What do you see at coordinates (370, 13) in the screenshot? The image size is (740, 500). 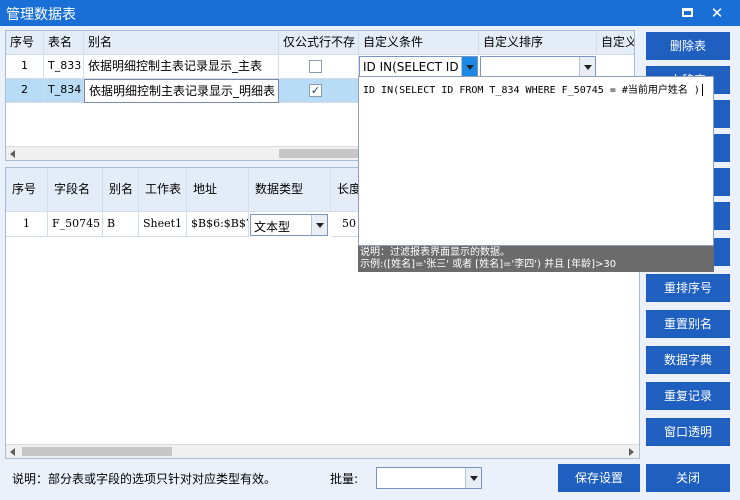 I see `title-bar: 管理数据表 ✕` at bounding box center [370, 13].